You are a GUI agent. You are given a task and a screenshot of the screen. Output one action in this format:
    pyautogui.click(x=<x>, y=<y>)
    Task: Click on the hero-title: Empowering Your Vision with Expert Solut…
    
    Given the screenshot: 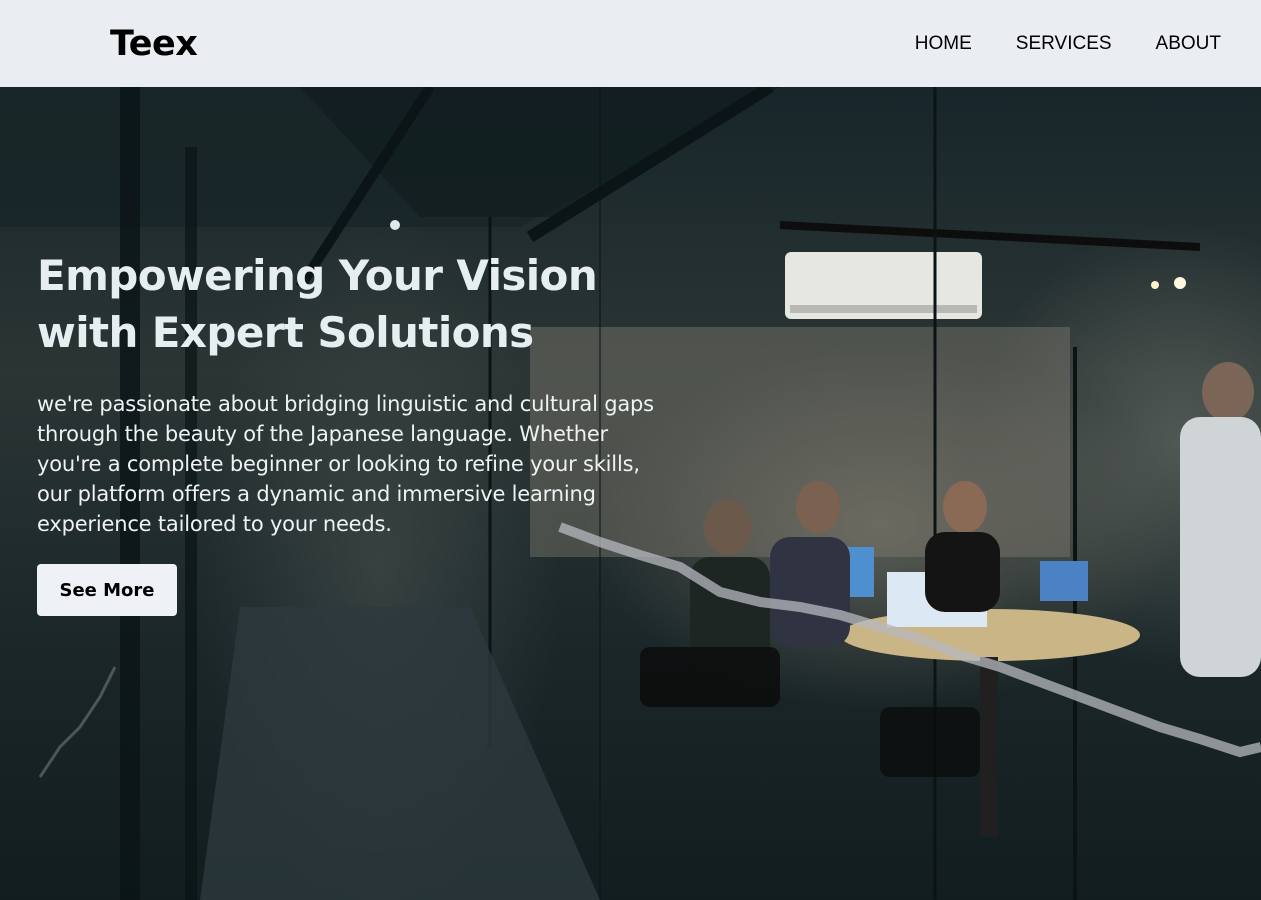 What is the action you would take?
    pyautogui.click(x=317, y=304)
    